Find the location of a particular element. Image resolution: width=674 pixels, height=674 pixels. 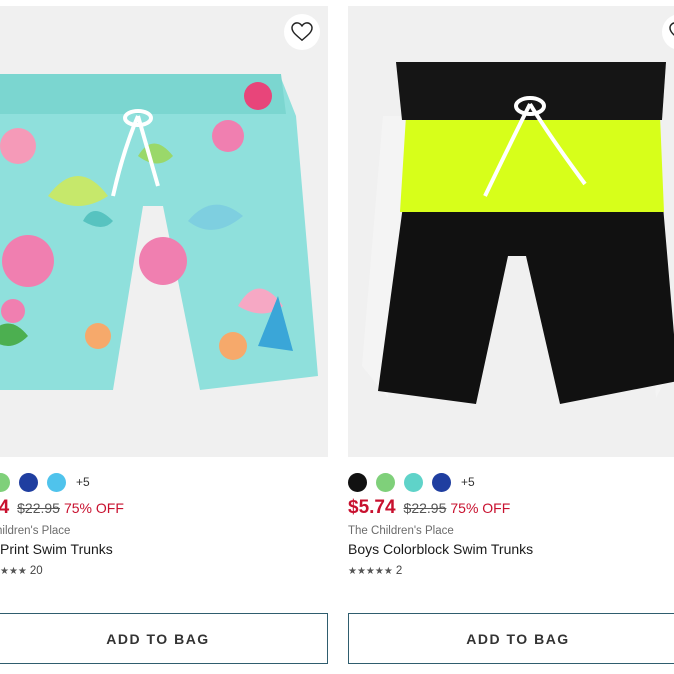

brand-name: The Children's Place is located at coordinates (401, 531).